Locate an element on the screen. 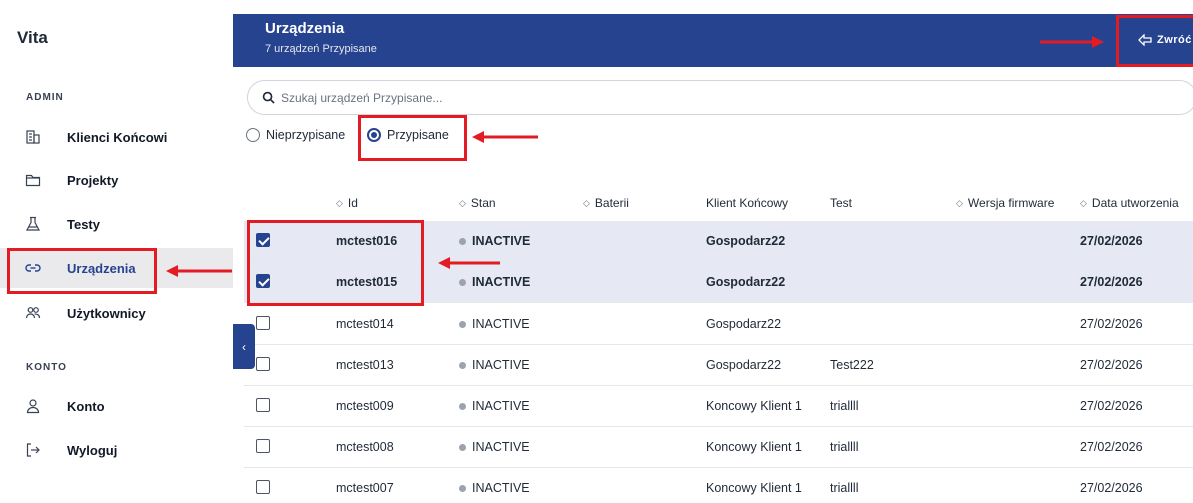  flask-icon is located at coordinates (33, 224).